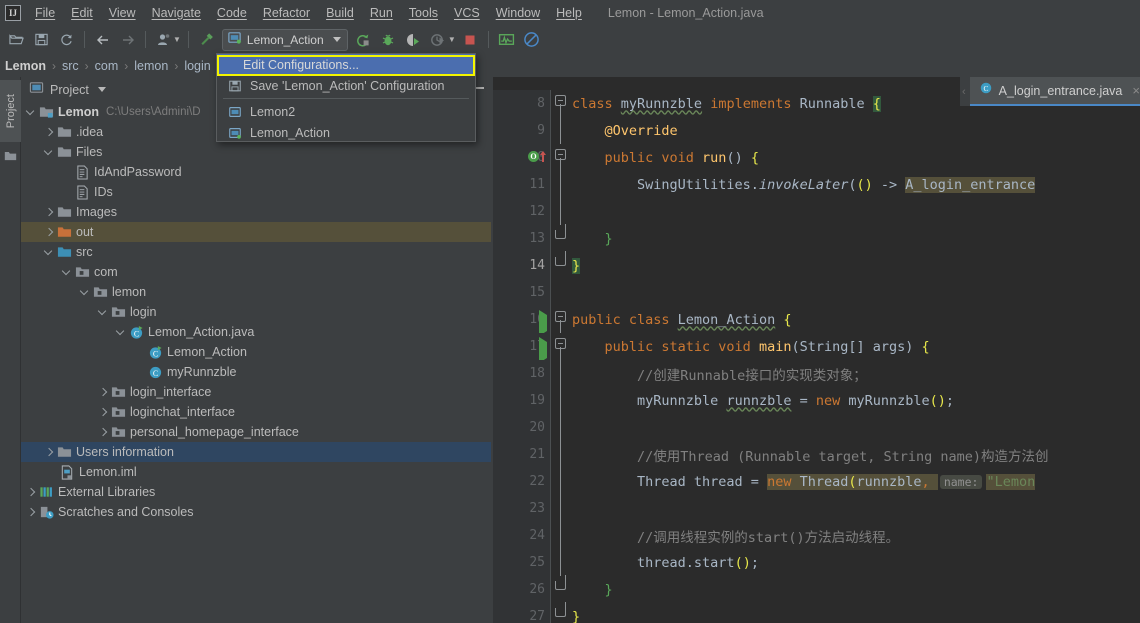 Image resolution: width=1140 pixels, height=623 pixels. What do you see at coordinates (1136, 90) in the screenshot?
I see `close-icon: ×` at bounding box center [1136, 90].